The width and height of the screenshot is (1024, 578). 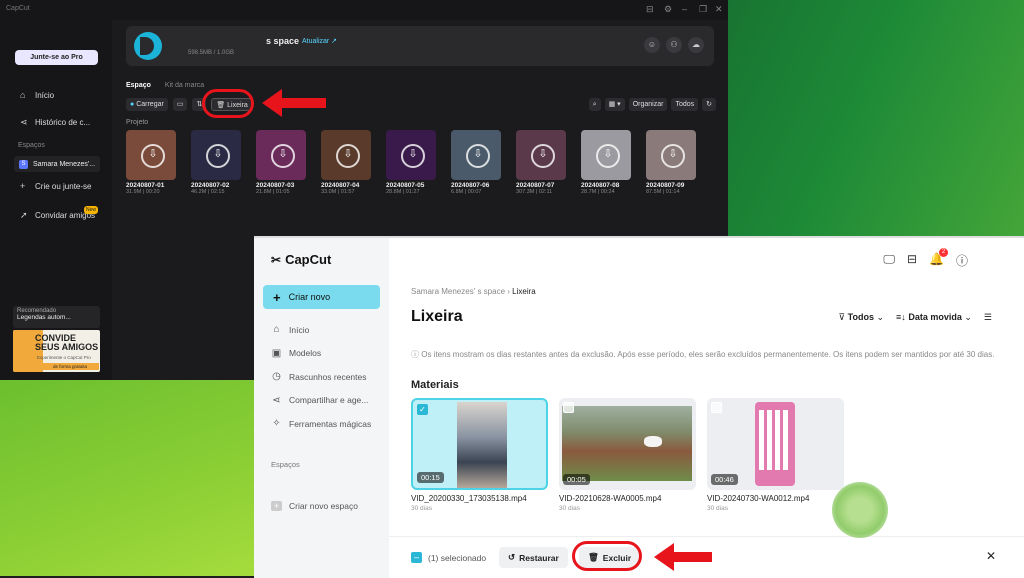 I want to click on sidebar-item-template: ▣ Modelos, so click(x=296, y=353).